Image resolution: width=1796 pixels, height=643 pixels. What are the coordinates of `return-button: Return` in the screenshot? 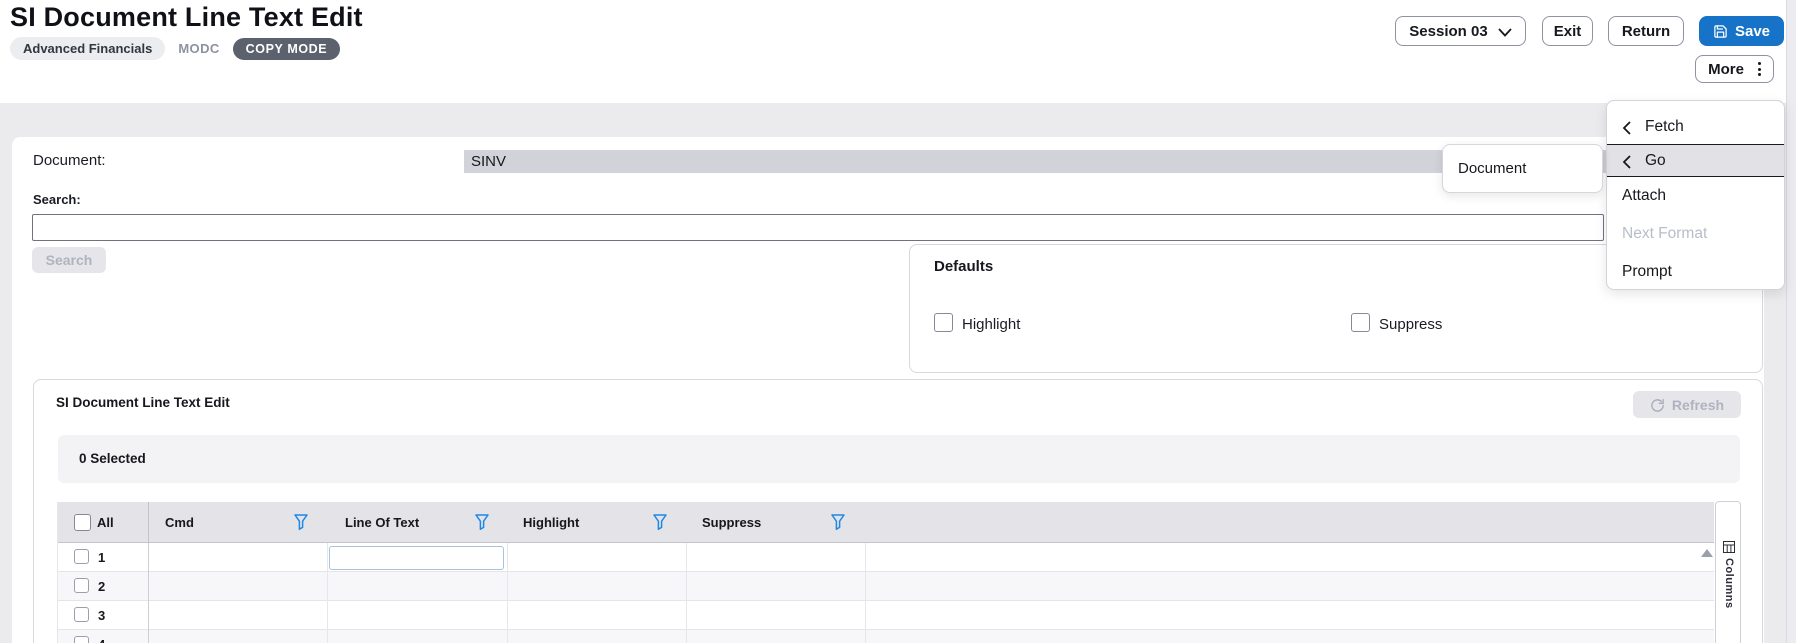 It's located at (1646, 31).